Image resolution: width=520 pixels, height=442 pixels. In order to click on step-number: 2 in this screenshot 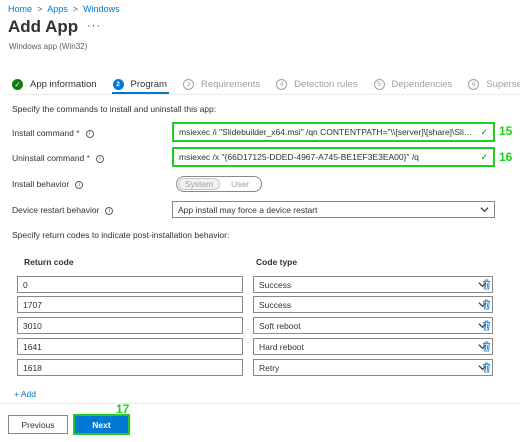, I will do `click(118, 84)`.